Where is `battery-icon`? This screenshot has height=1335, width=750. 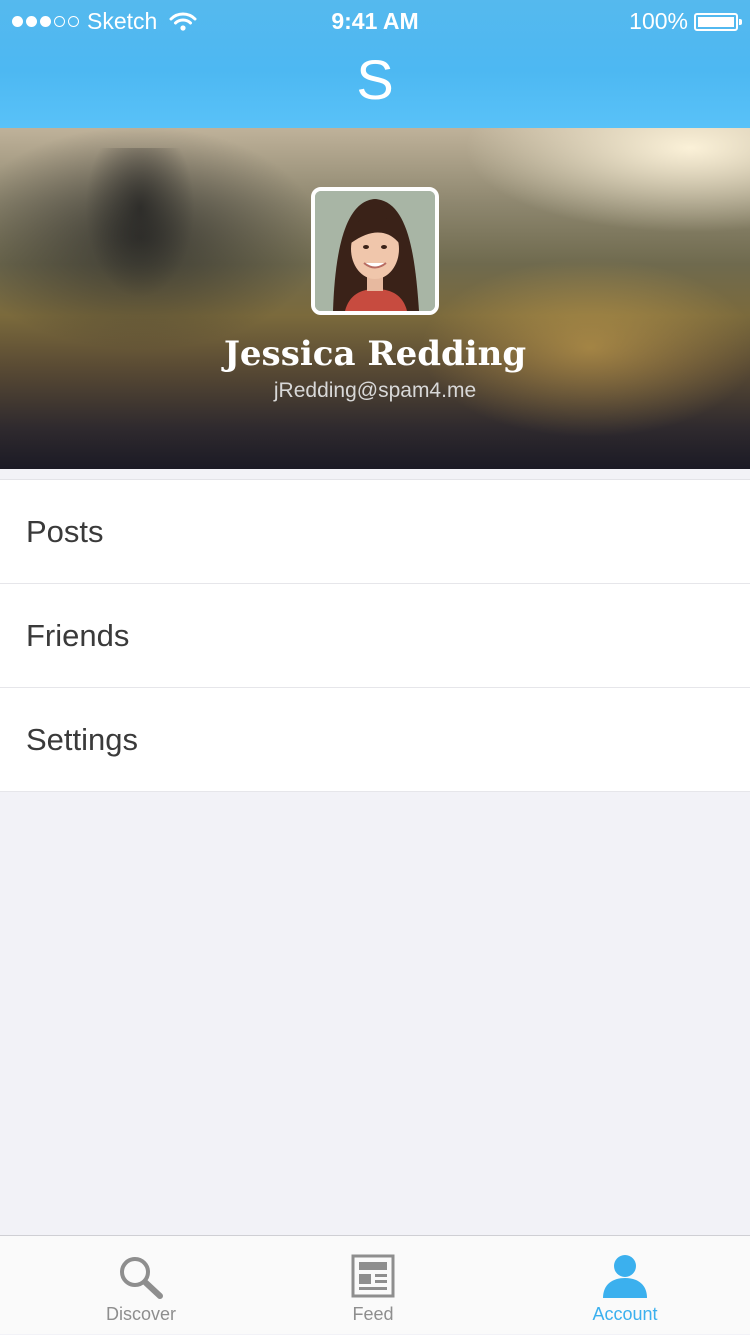 battery-icon is located at coordinates (718, 21).